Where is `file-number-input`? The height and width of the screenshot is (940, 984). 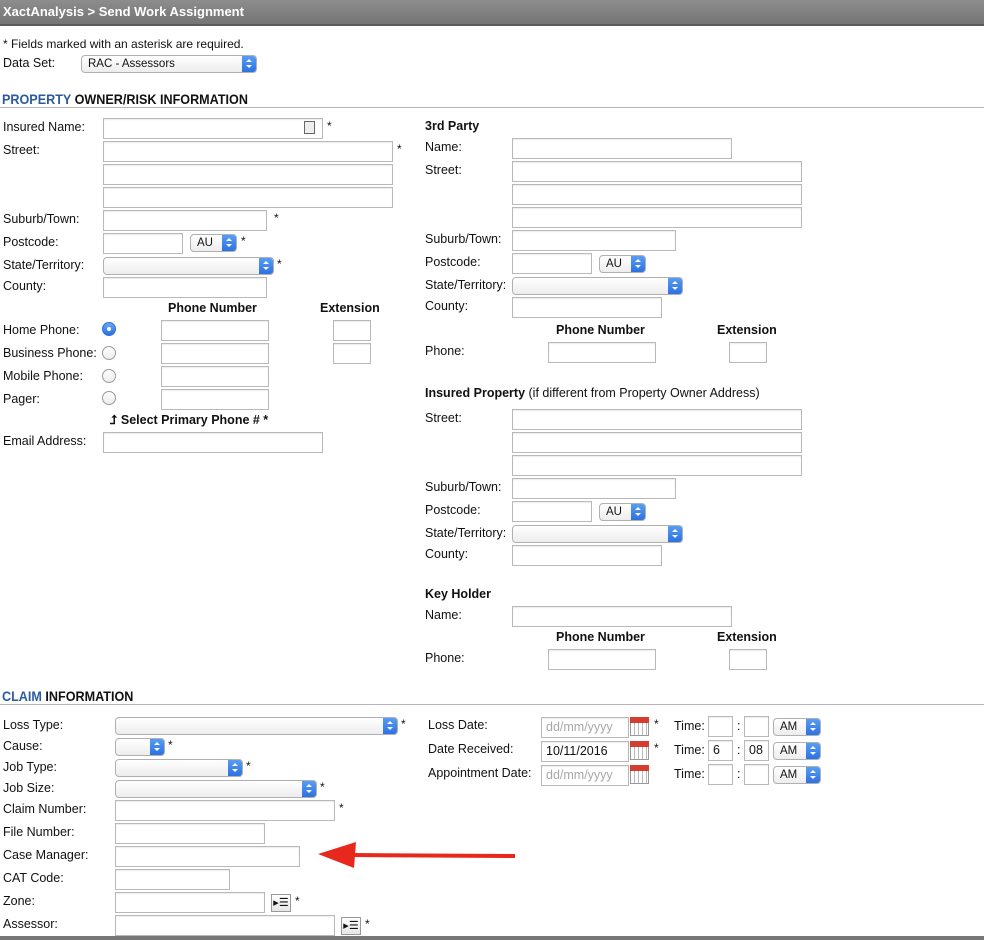 file-number-input is located at coordinates (190, 833).